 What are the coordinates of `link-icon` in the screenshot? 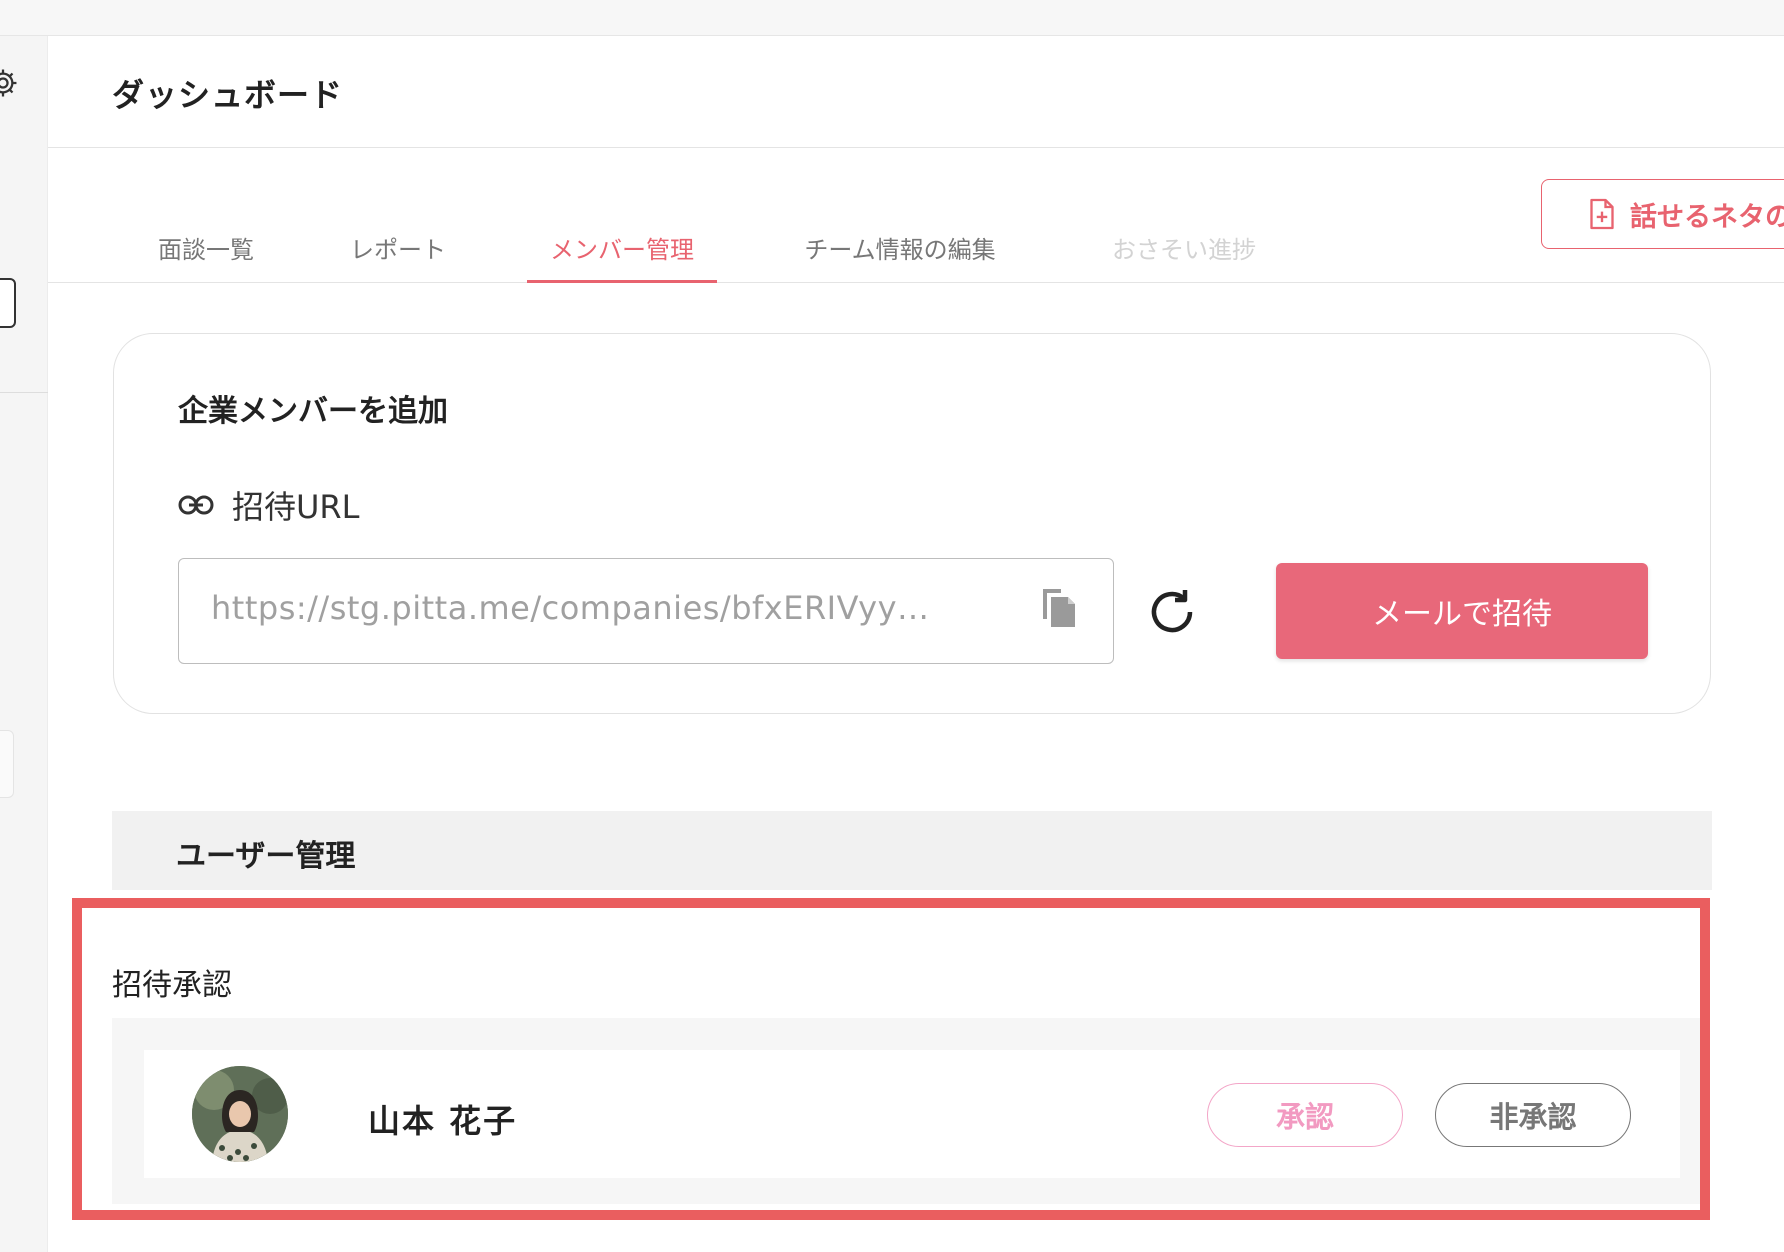 It's located at (196, 505).